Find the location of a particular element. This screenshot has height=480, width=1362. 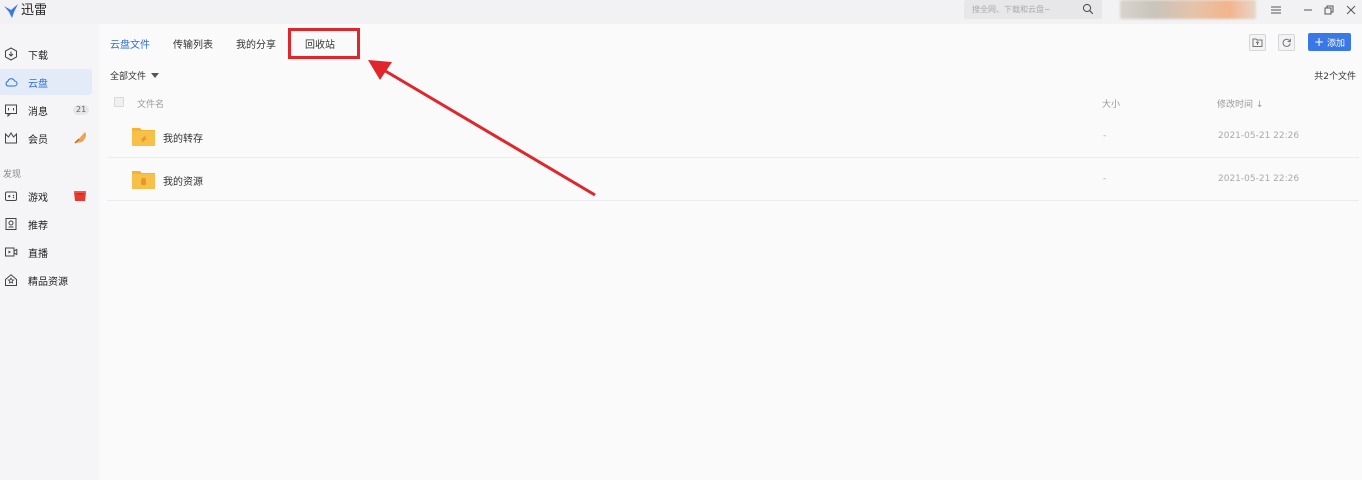

sidebar-item-recommend: 推荐 is located at coordinates (46, 224).